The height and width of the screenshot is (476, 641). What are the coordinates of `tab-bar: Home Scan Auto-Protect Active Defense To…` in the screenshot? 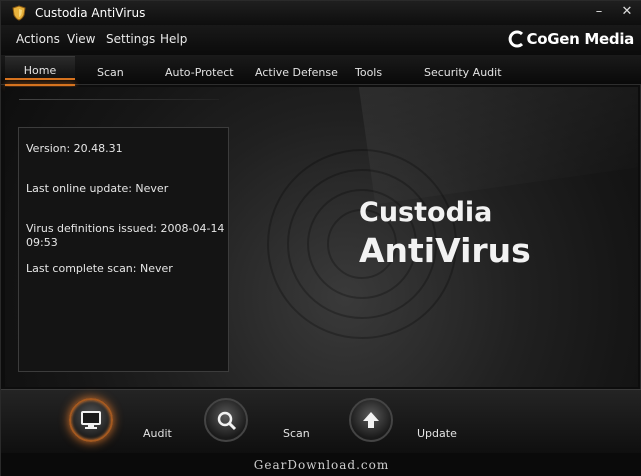 It's located at (321, 70).